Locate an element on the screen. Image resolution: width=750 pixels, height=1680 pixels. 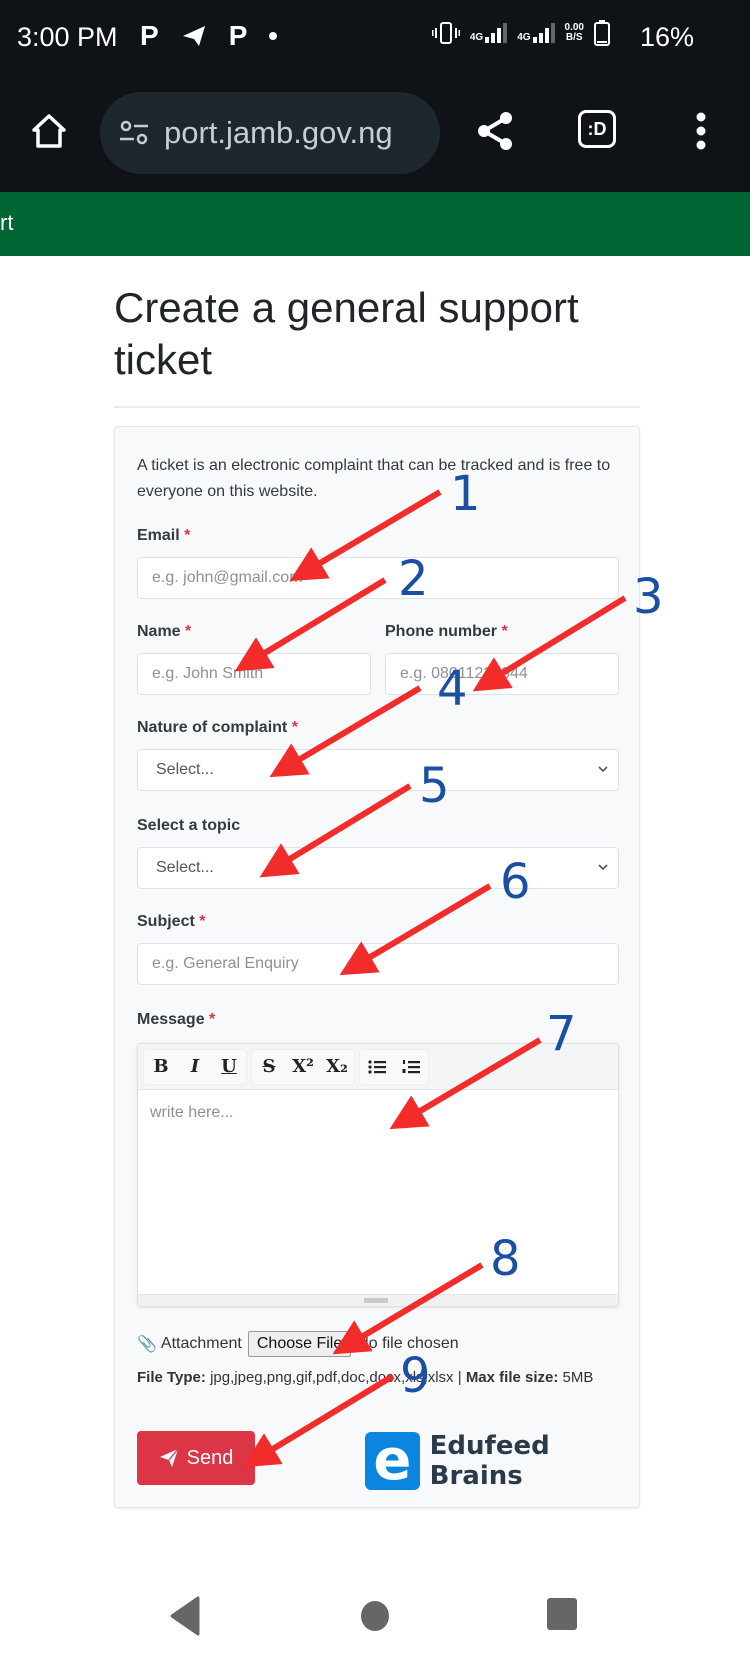
send-button: Send is located at coordinates (196, 1458).